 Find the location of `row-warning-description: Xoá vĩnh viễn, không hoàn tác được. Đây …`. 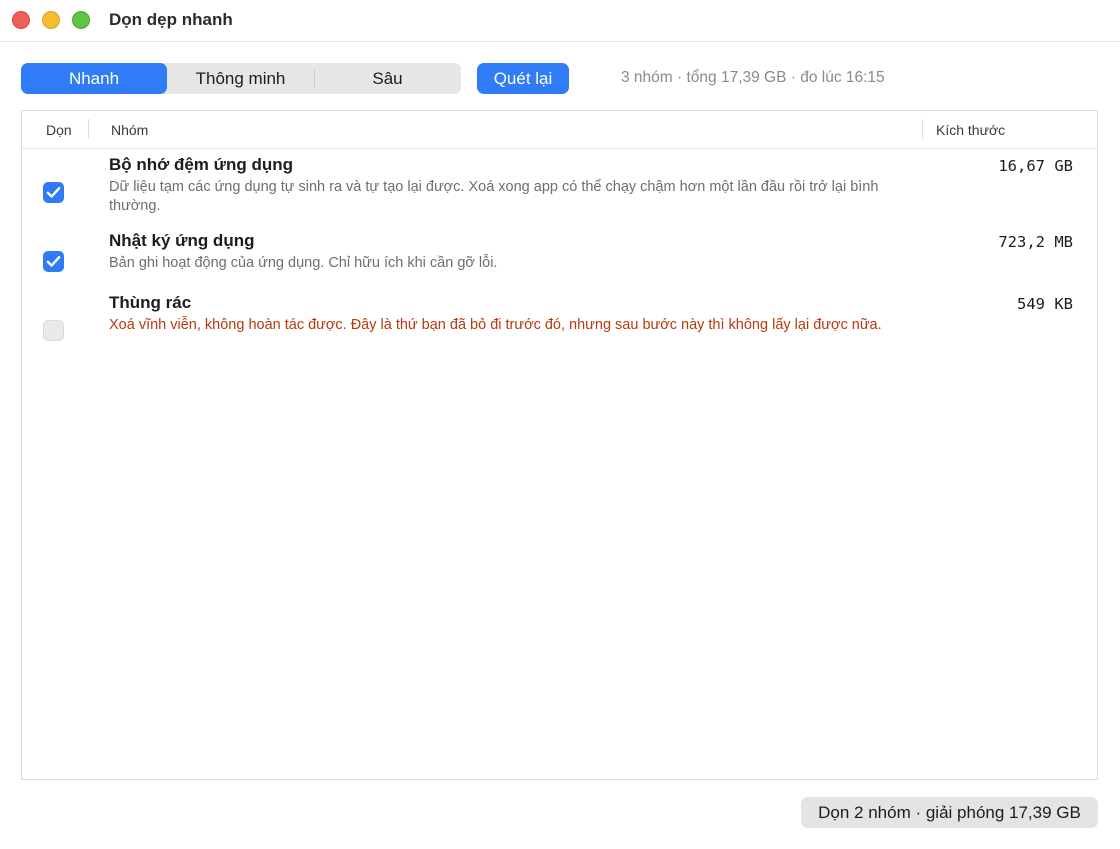

row-warning-description: Xoá vĩnh viễn, không hoàn tác được. Đây … is located at coordinates (495, 325).